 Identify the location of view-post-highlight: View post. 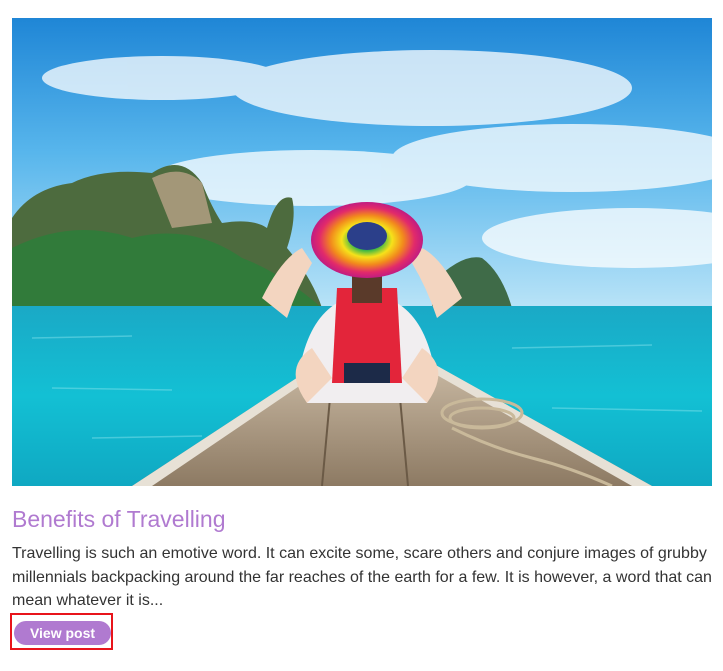
(61, 631).